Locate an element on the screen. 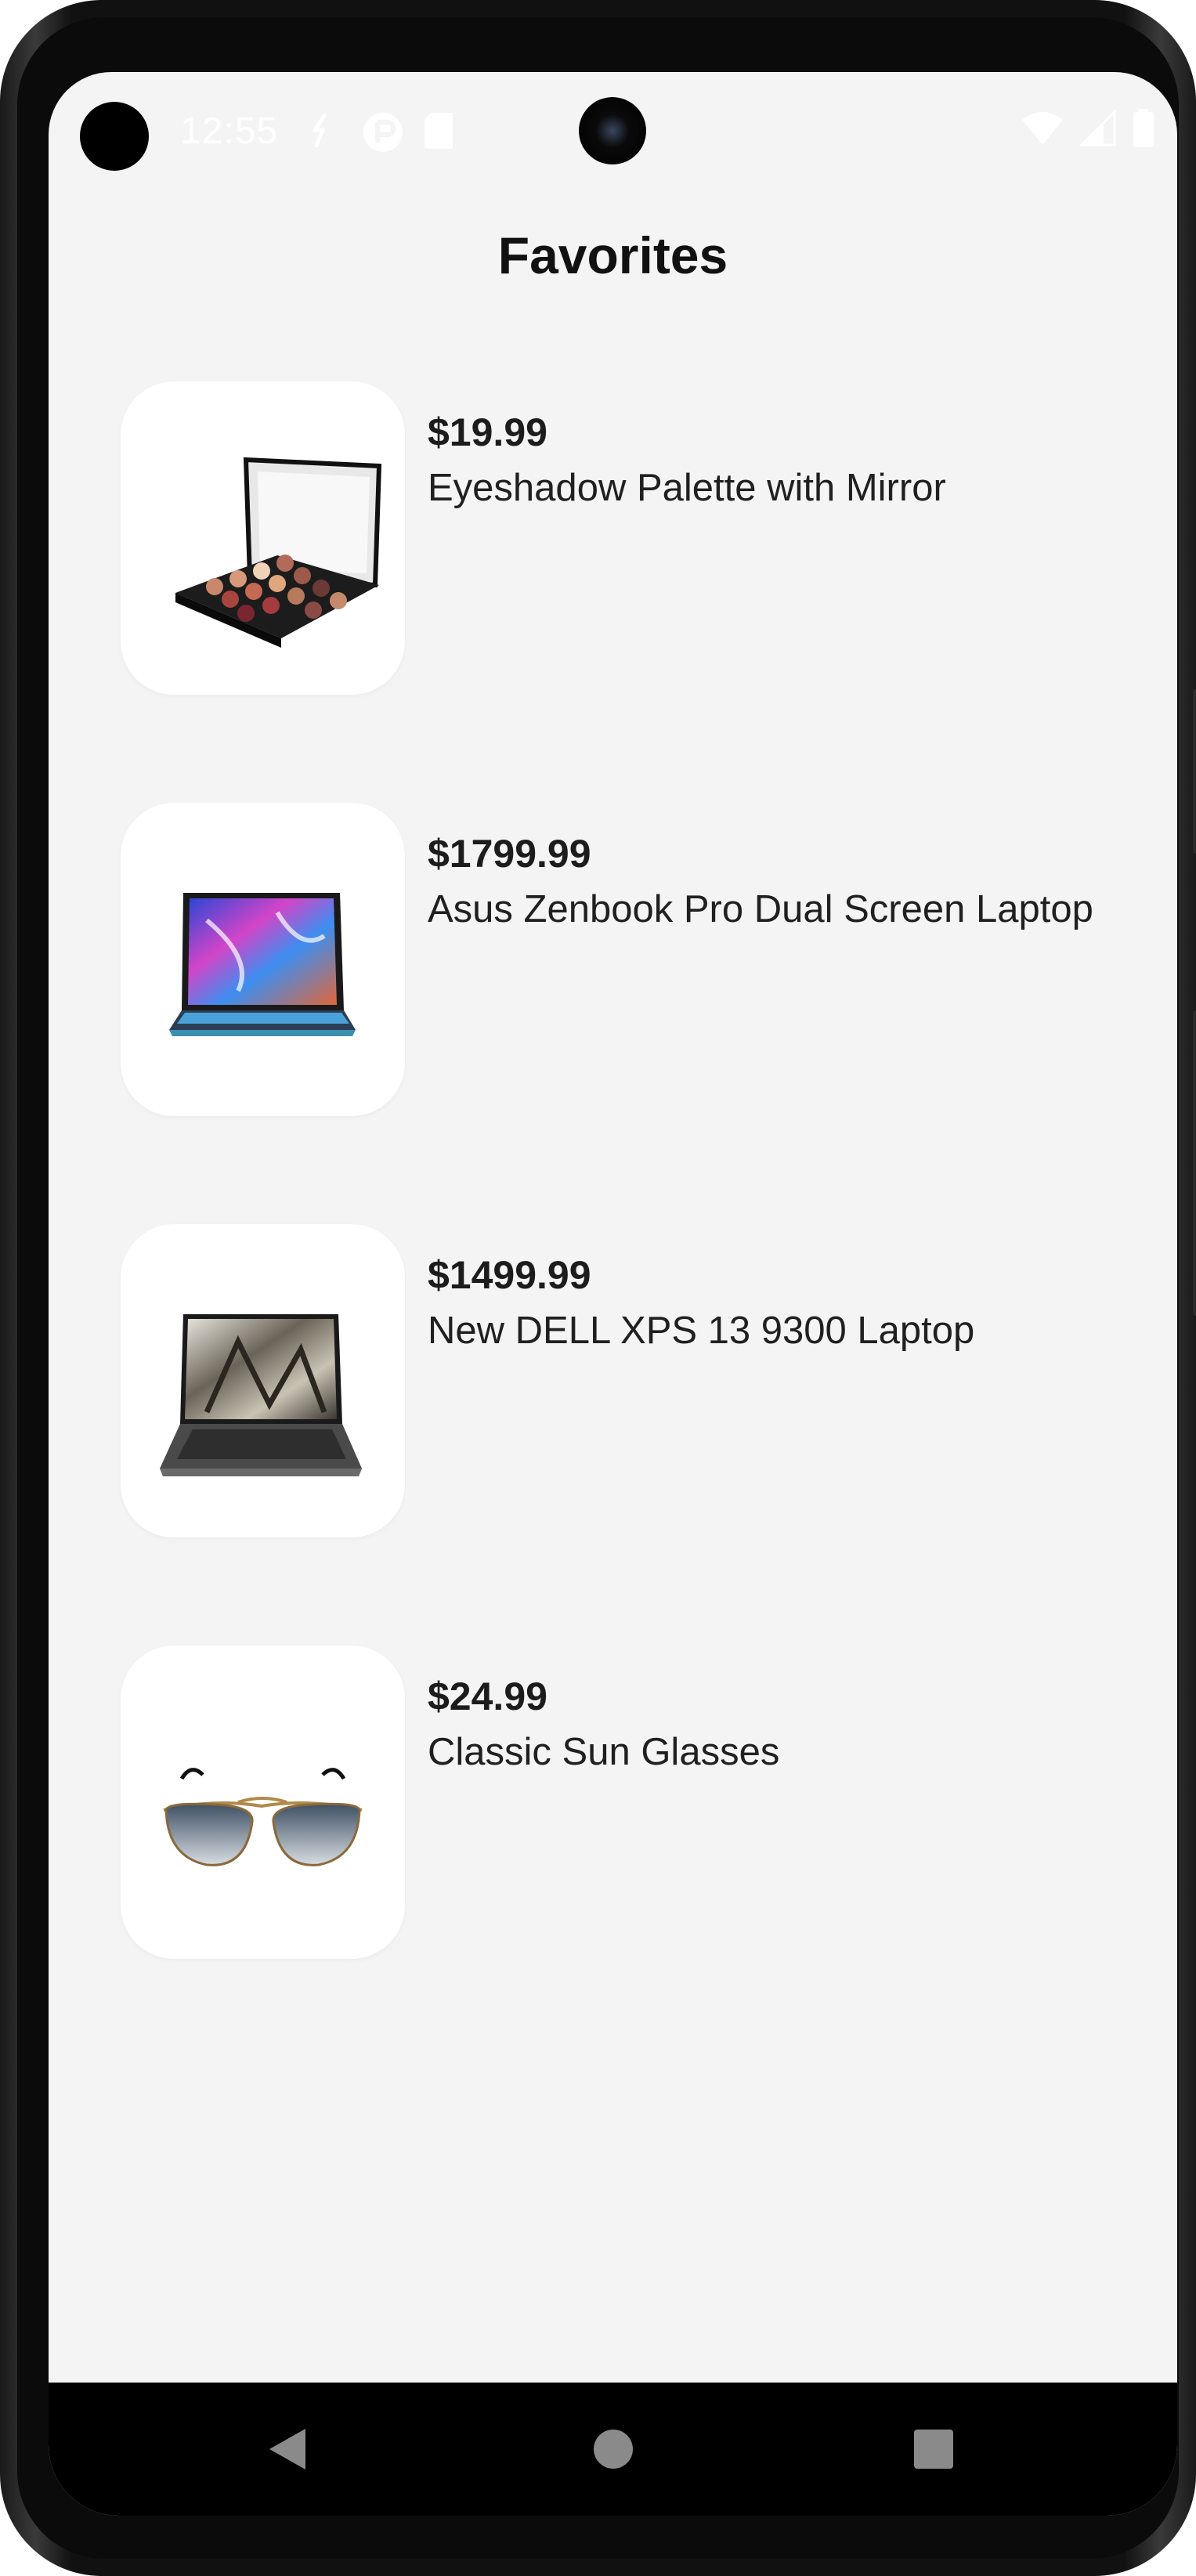 This screenshot has height=2576, width=1196. product-name: Classic Sun Glasses is located at coordinates (604, 1752).